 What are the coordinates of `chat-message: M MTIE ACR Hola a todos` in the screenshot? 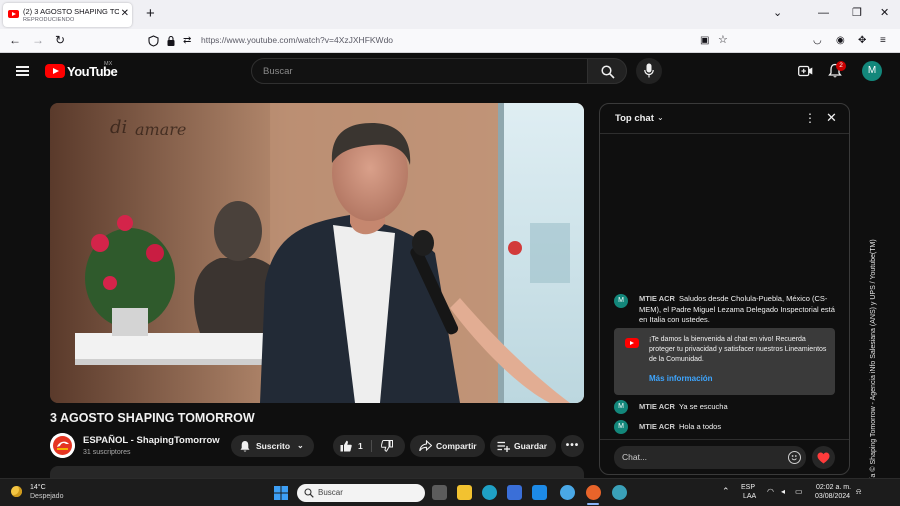 It's located at (726, 427).